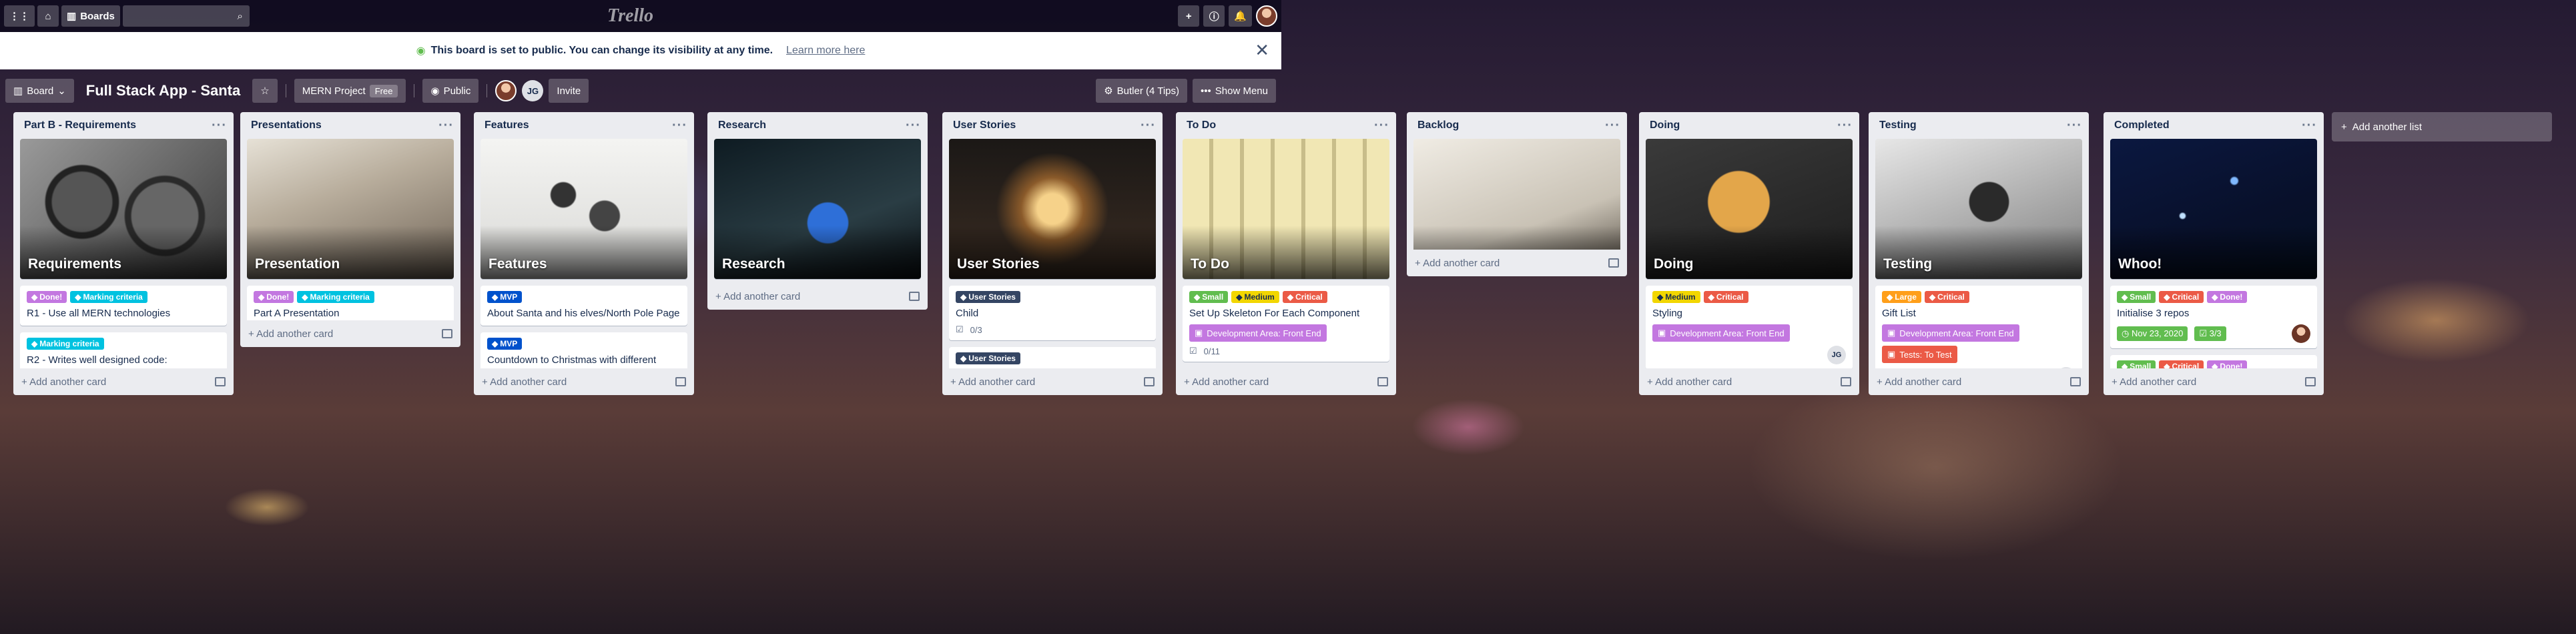  What do you see at coordinates (2152, 333) in the screenshot?
I see `due-date-badge: ◷ Nov 23, 2020` at bounding box center [2152, 333].